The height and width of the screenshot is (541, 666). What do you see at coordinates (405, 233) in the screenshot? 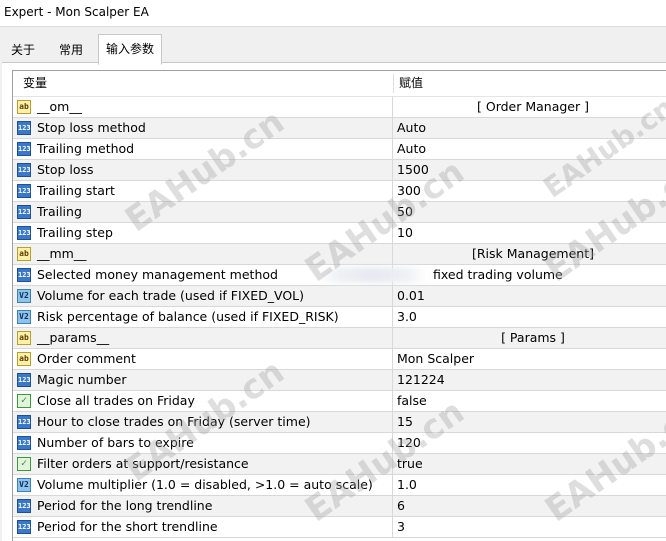
I see `parameter-value: 10` at bounding box center [405, 233].